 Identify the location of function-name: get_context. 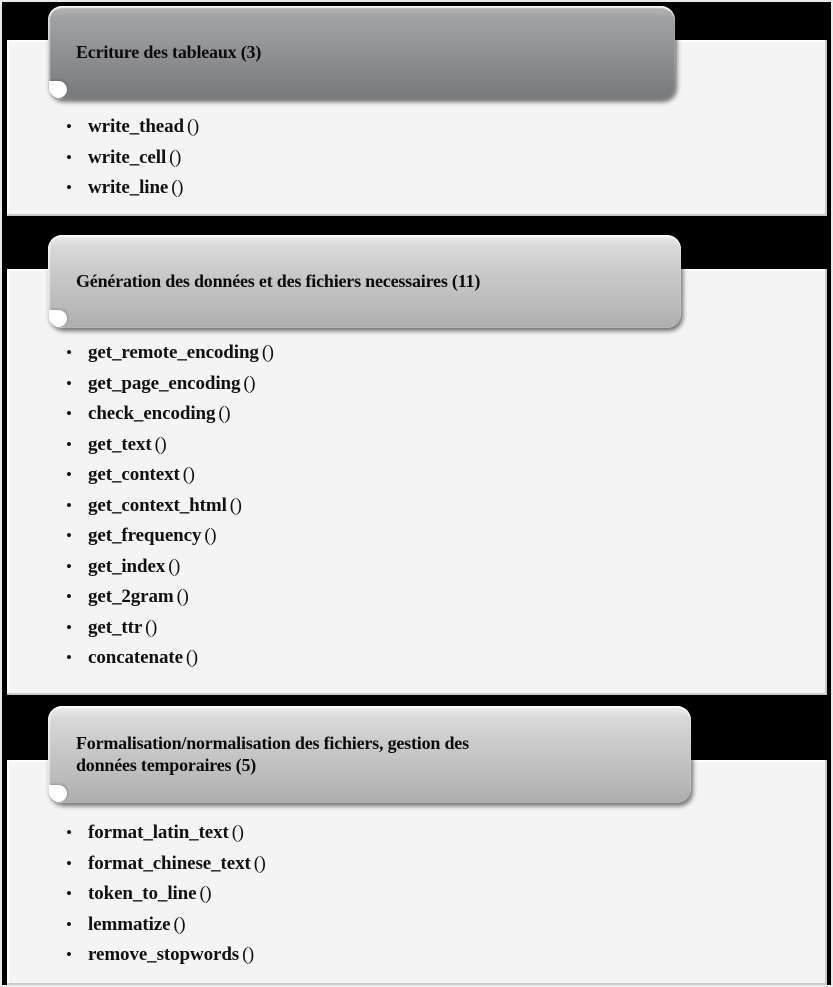
(134, 474).